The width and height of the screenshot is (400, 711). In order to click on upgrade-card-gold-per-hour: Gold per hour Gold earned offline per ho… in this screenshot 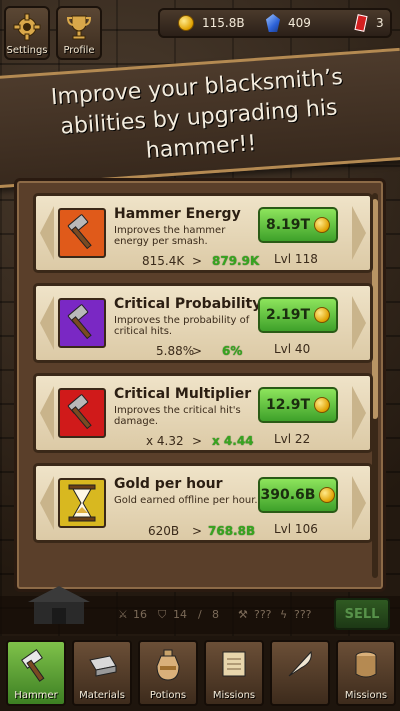, I will do `click(203, 503)`.